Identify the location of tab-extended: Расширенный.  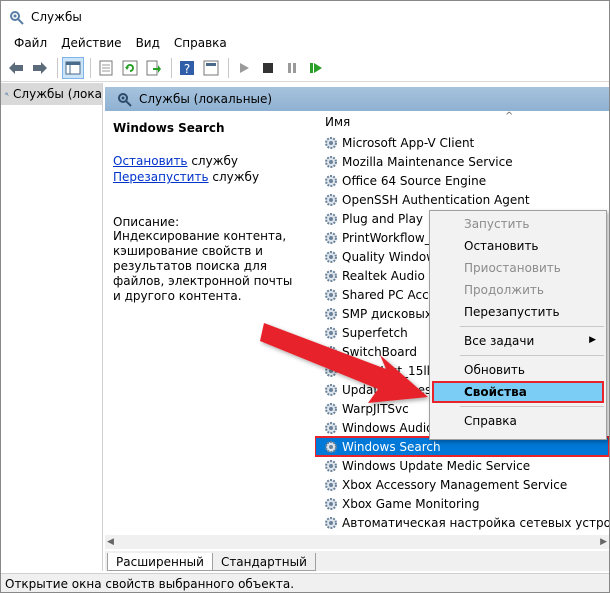
(160, 562).